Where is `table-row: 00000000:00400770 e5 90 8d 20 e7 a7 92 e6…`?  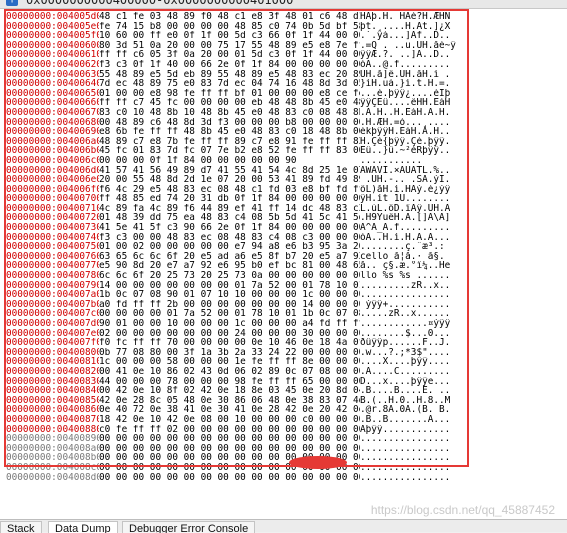
table-row: 00000000:00400770 e5 90 8d 20 e7 a7 92 e6… is located at coordinates (238, 266).